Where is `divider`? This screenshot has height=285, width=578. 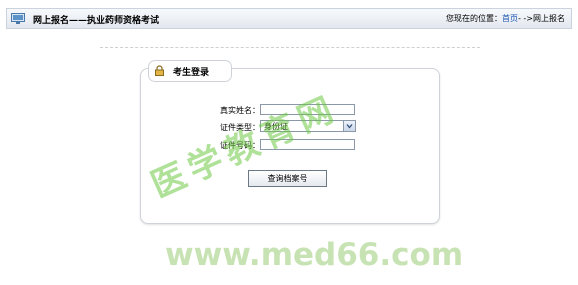
divider is located at coordinates (290, 47).